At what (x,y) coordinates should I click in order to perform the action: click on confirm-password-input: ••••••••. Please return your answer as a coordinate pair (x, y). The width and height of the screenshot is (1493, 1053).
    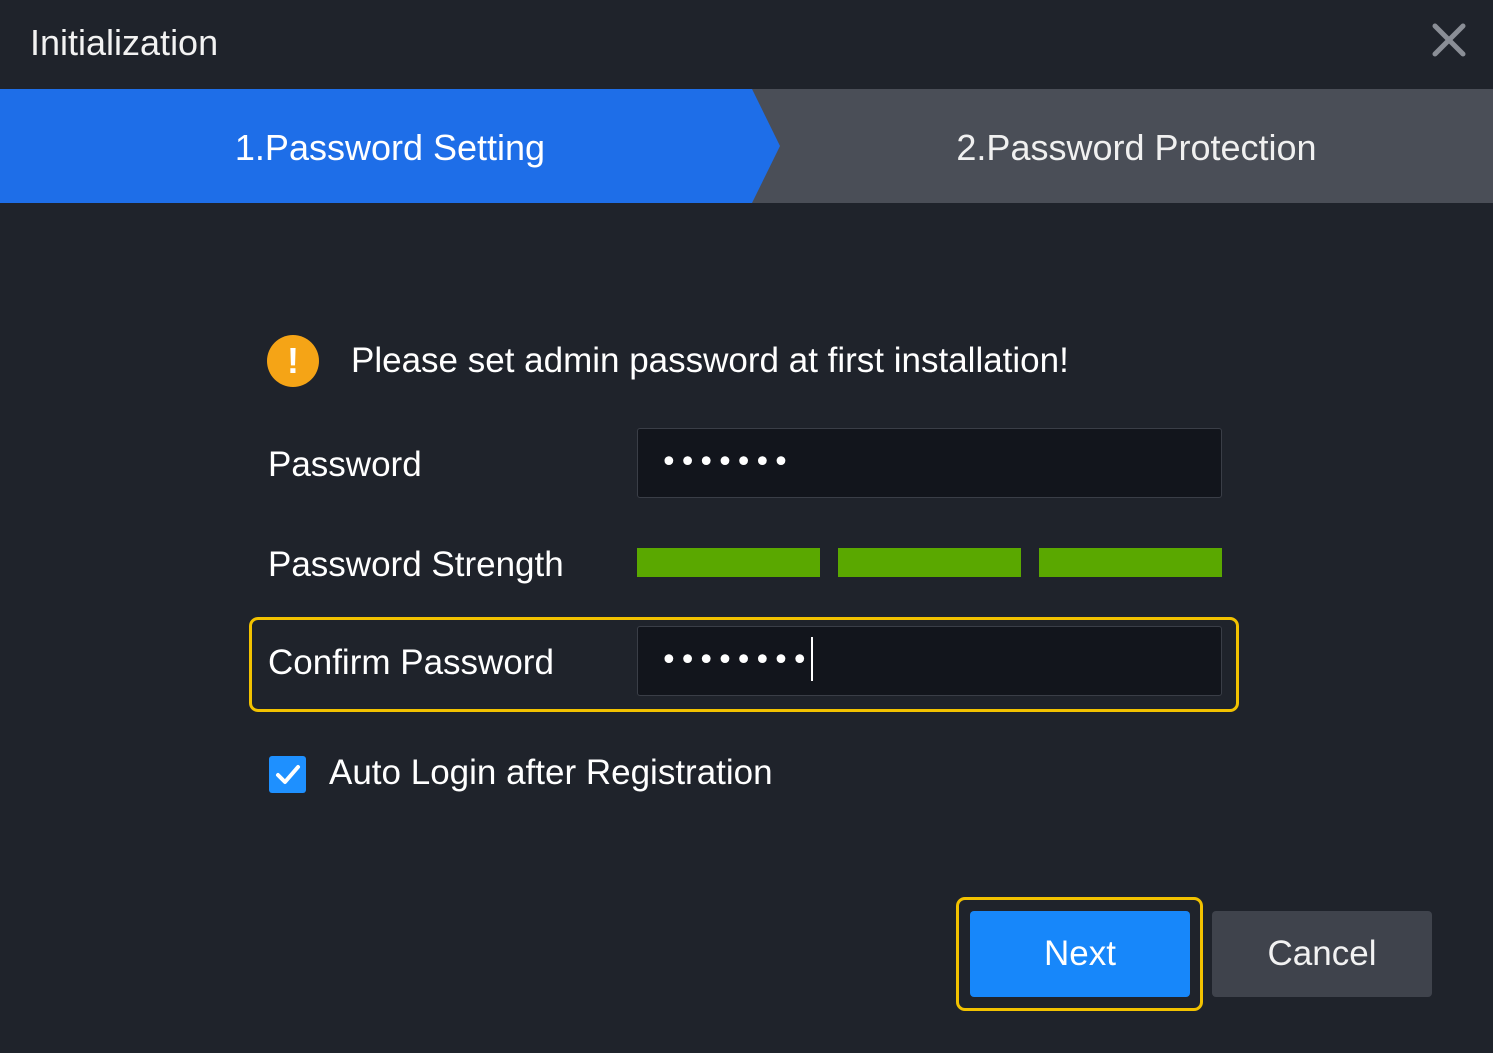
    Looking at the image, I should click on (929, 661).